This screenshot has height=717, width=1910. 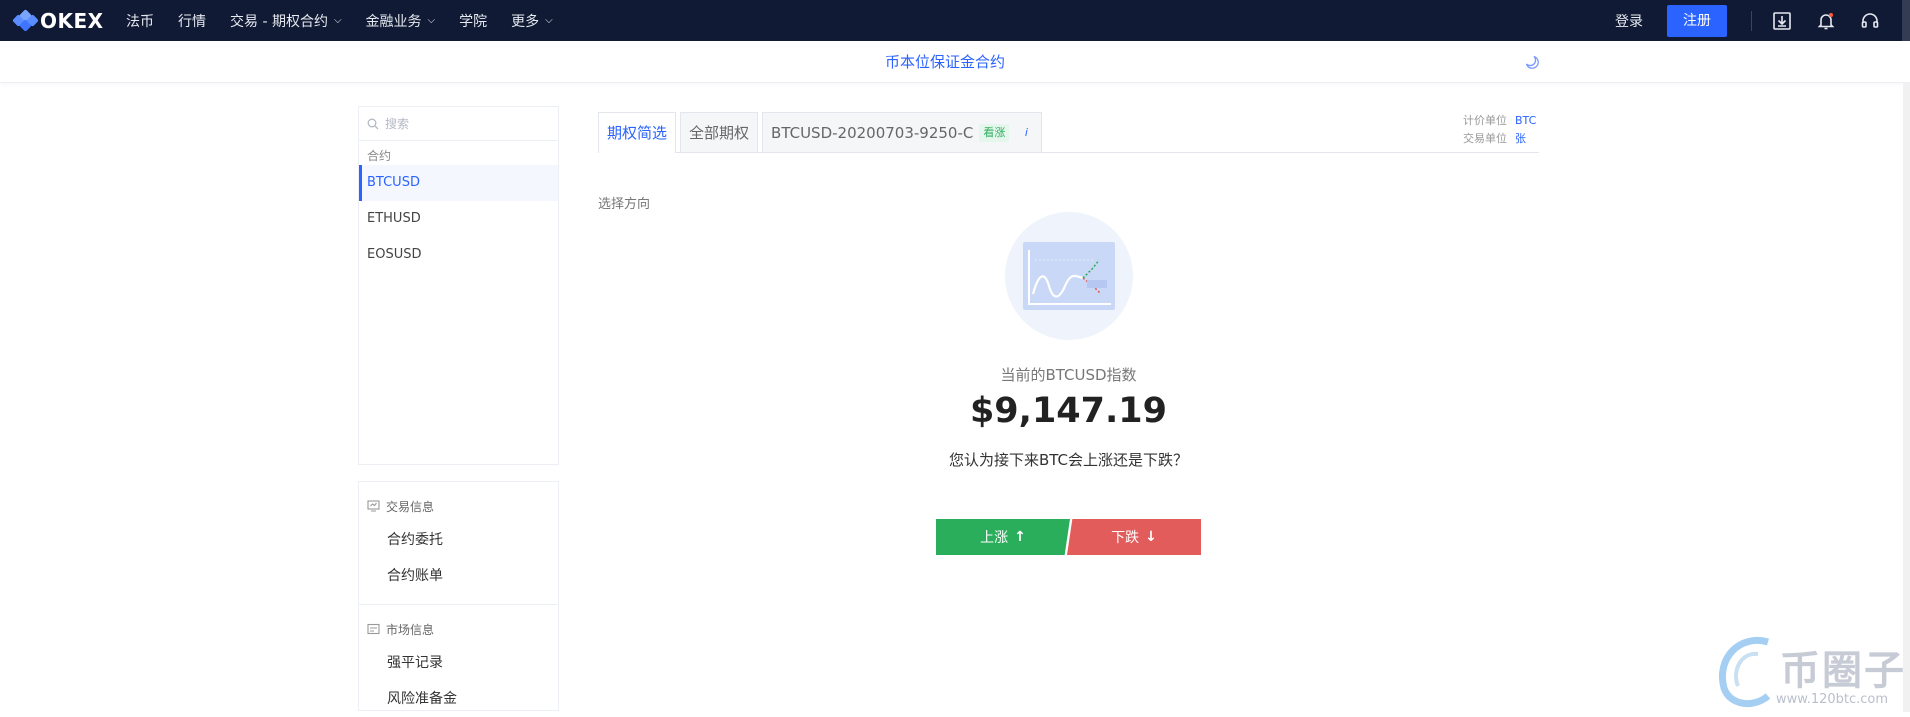 I want to click on nav-more: 更多 ⌵, so click(x=532, y=21).